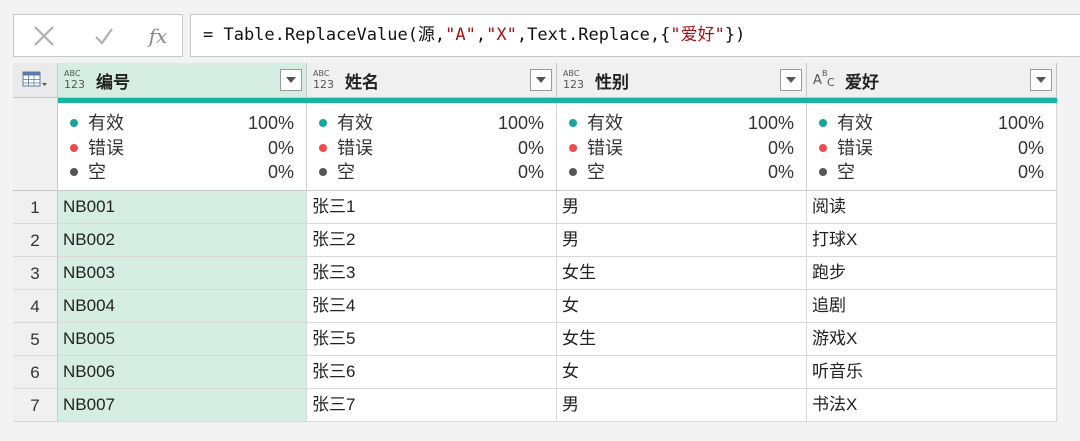  I want to click on row-number: 5, so click(35, 339).